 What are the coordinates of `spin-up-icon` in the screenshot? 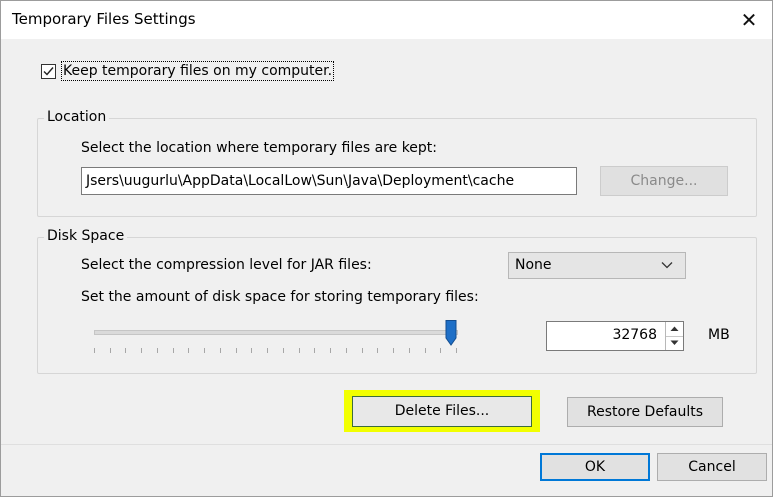 It's located at (674, 329).